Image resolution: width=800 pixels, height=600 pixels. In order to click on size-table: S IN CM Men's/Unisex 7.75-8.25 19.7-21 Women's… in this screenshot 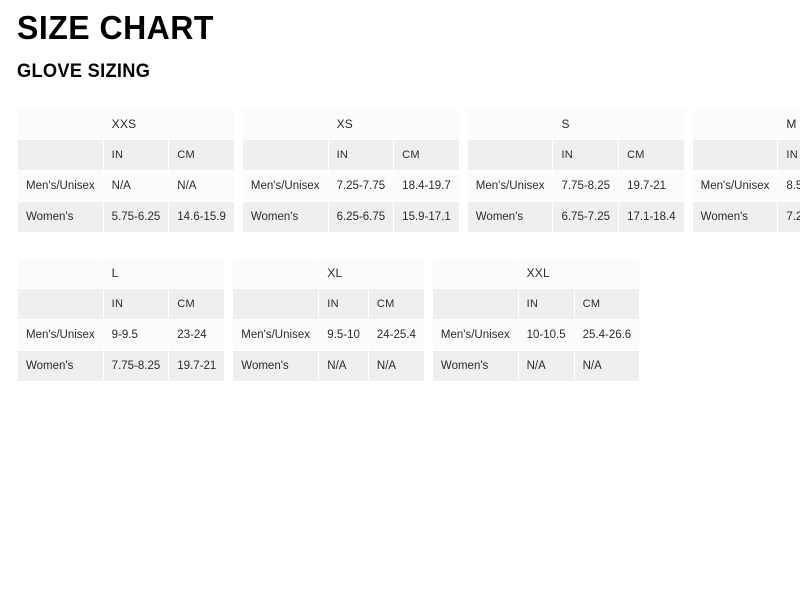, I will do `click(575, 170)`.